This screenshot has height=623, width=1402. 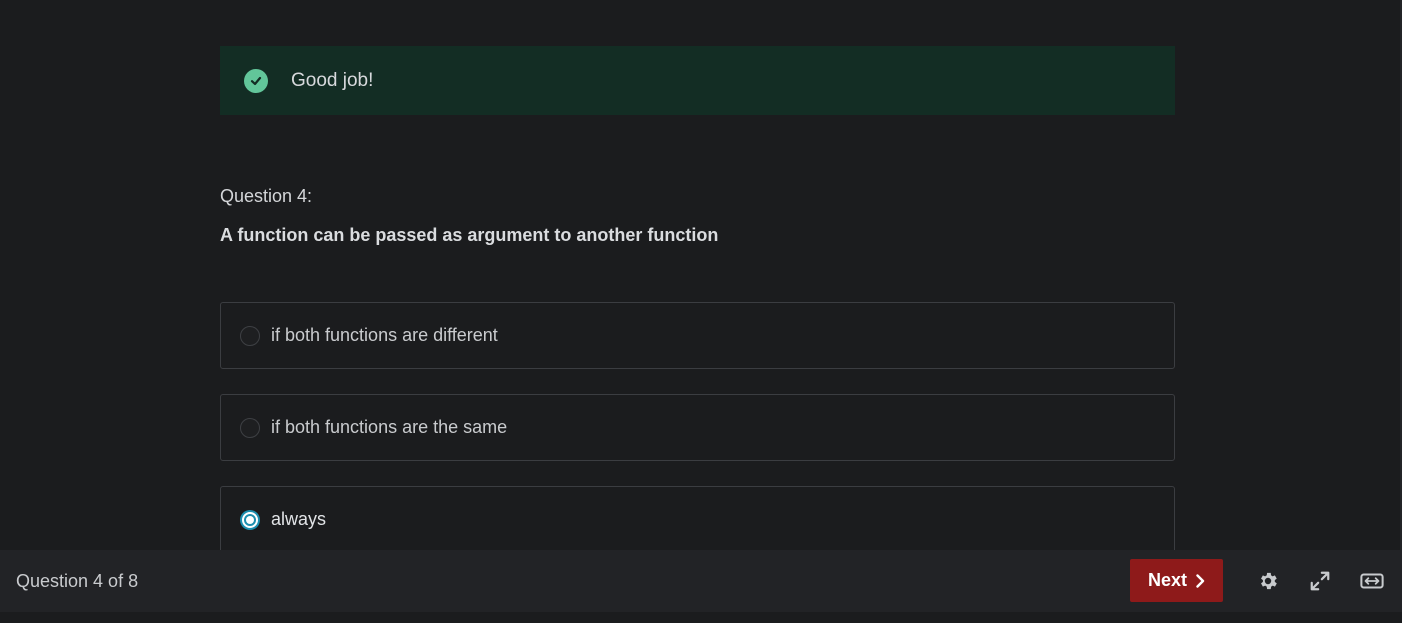 I want to click on answer-option-label: if both functions are the same, so click(x=389, y=427).